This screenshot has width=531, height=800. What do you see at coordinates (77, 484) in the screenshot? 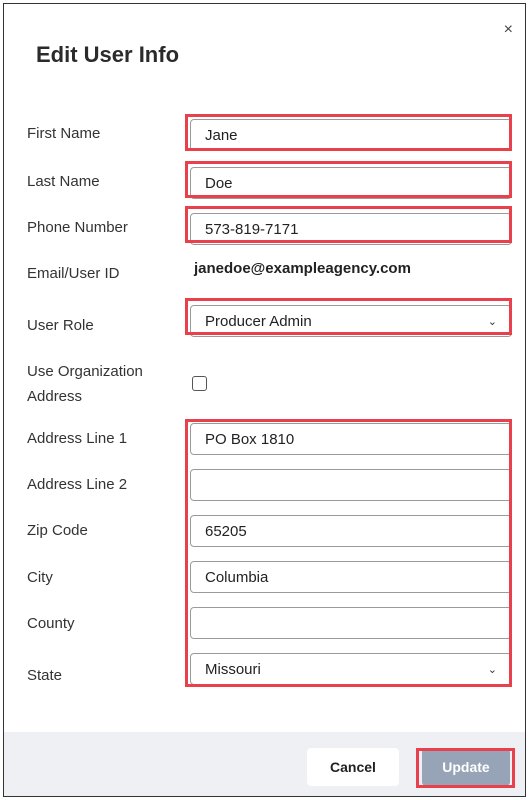
I see `address-line2-label: Address Line 2` at bounding box center [77, 484].